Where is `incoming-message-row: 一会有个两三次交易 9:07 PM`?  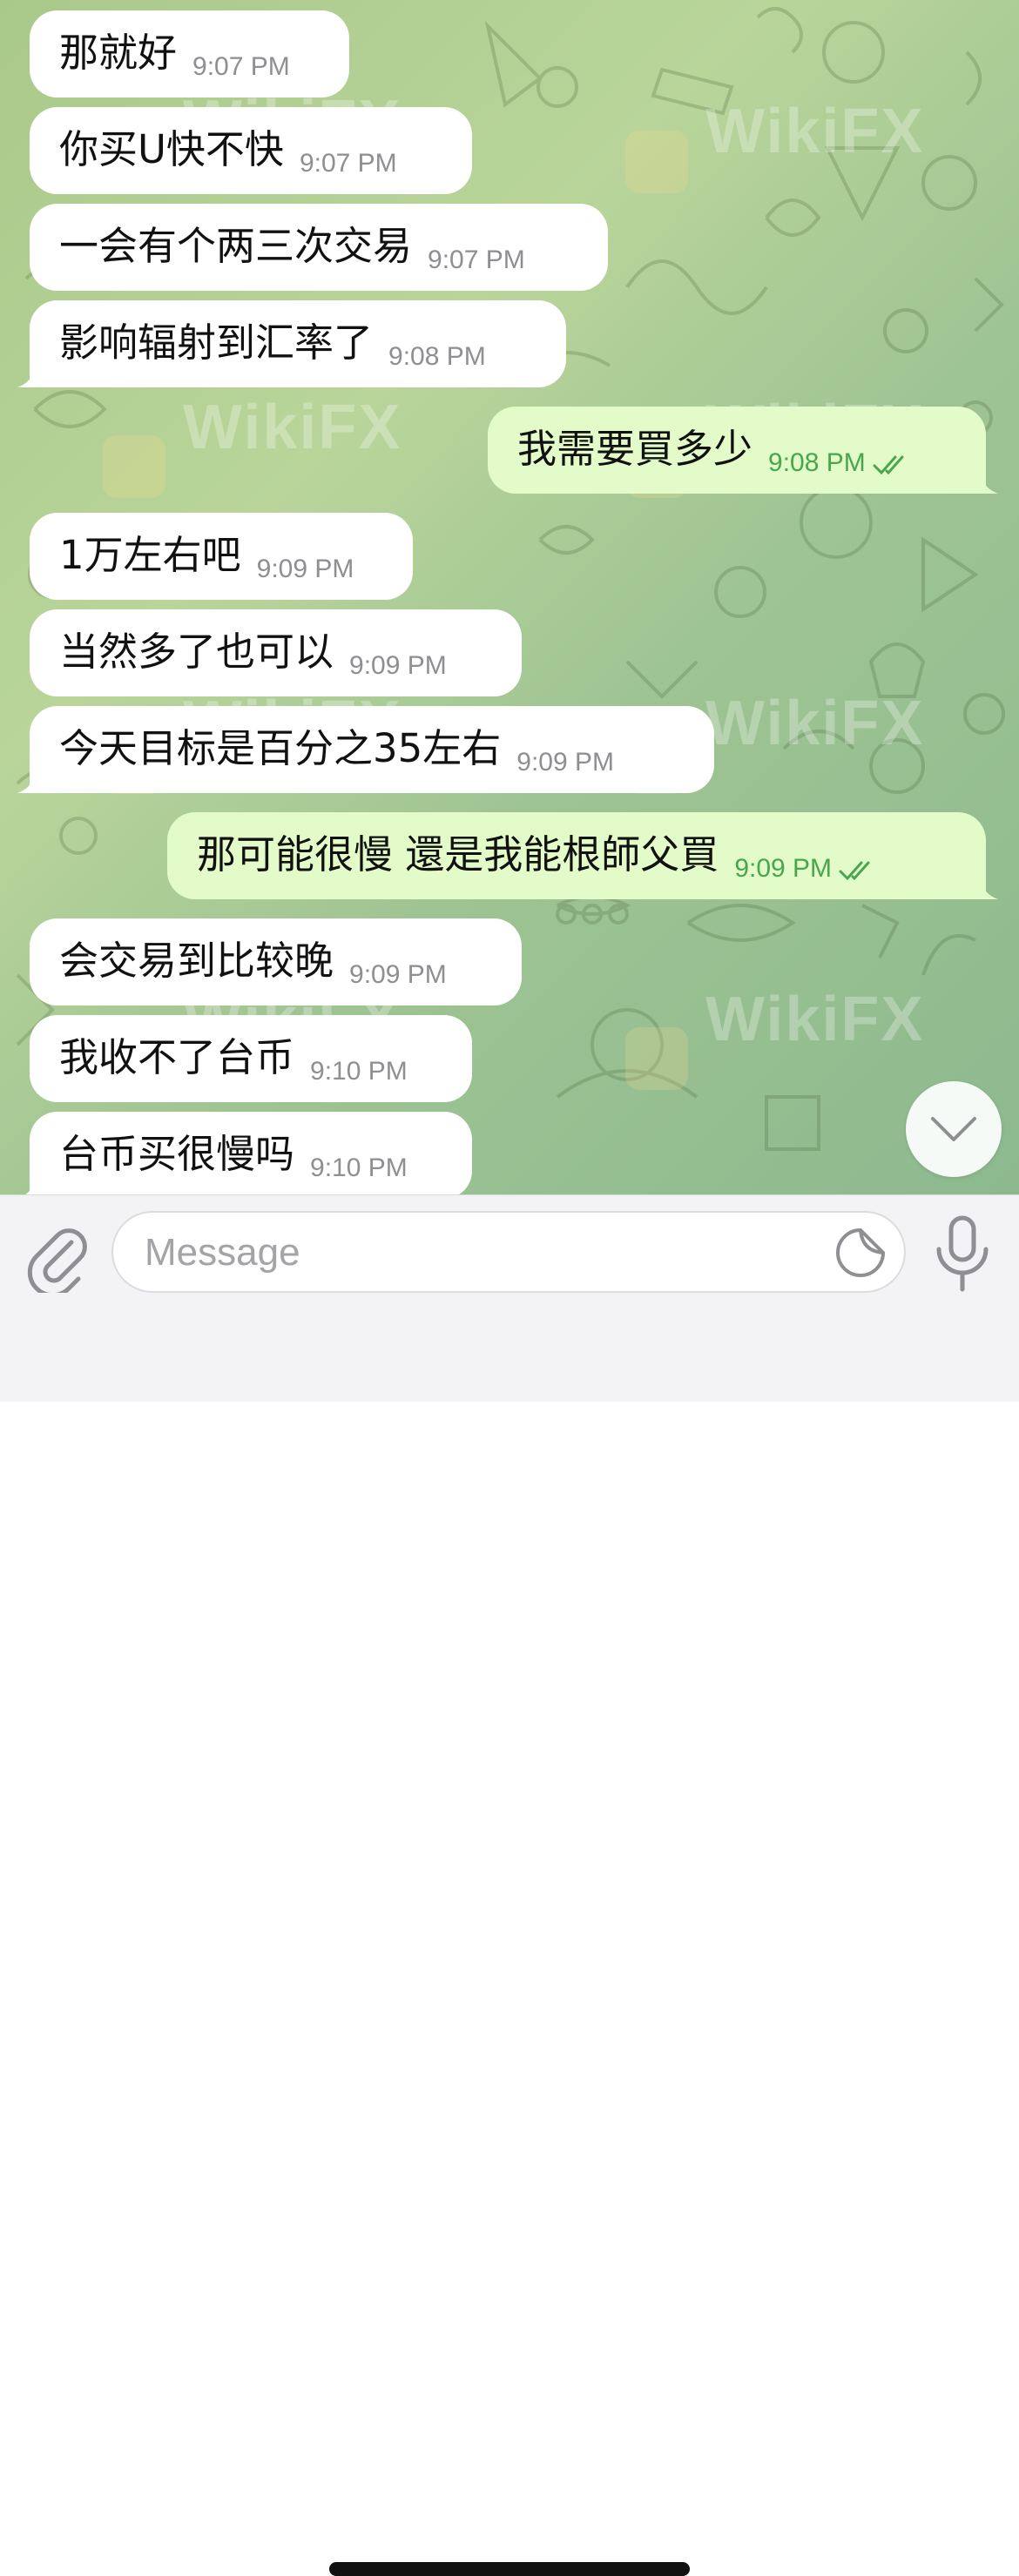 incoming-message-row: 一会有个两三次交易 9:07 PM is located at coordinates (509, 247).